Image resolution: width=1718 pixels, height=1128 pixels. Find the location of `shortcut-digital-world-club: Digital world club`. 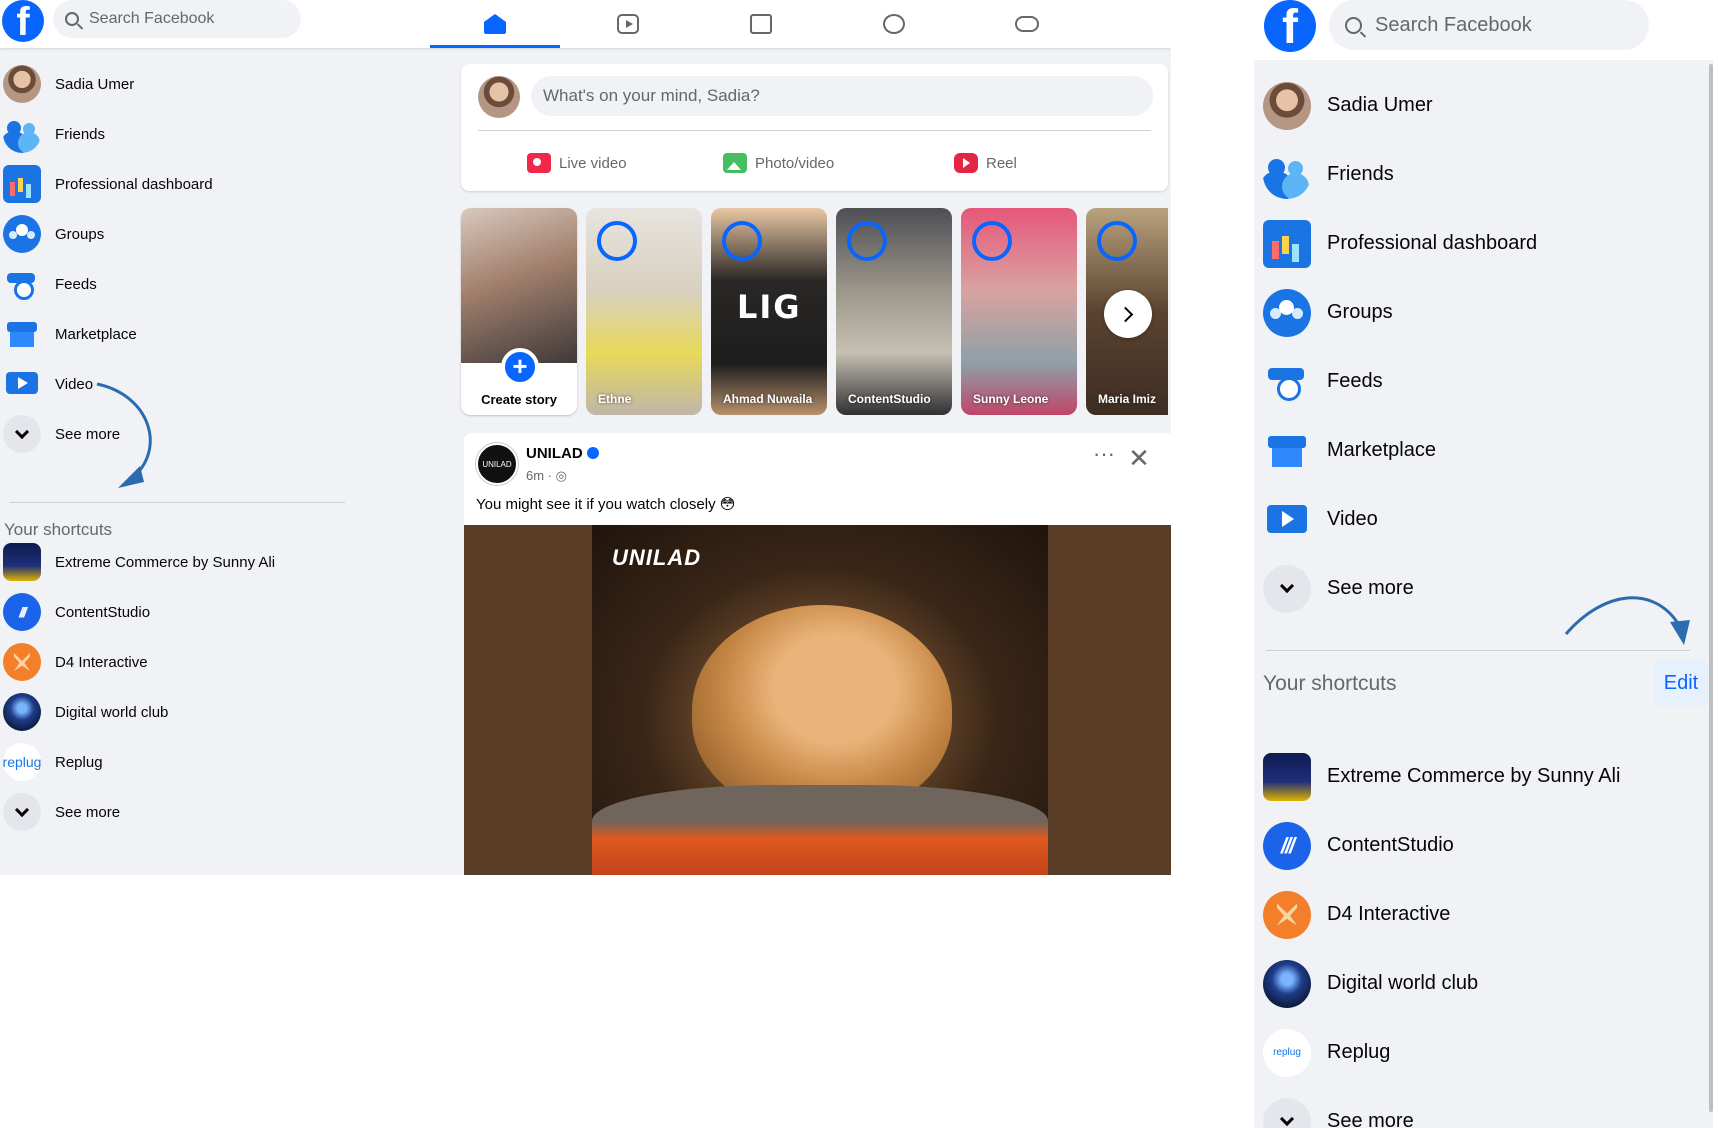

shortcut-digital-world-club: Digital world club is located at coordinates (1366, 983).